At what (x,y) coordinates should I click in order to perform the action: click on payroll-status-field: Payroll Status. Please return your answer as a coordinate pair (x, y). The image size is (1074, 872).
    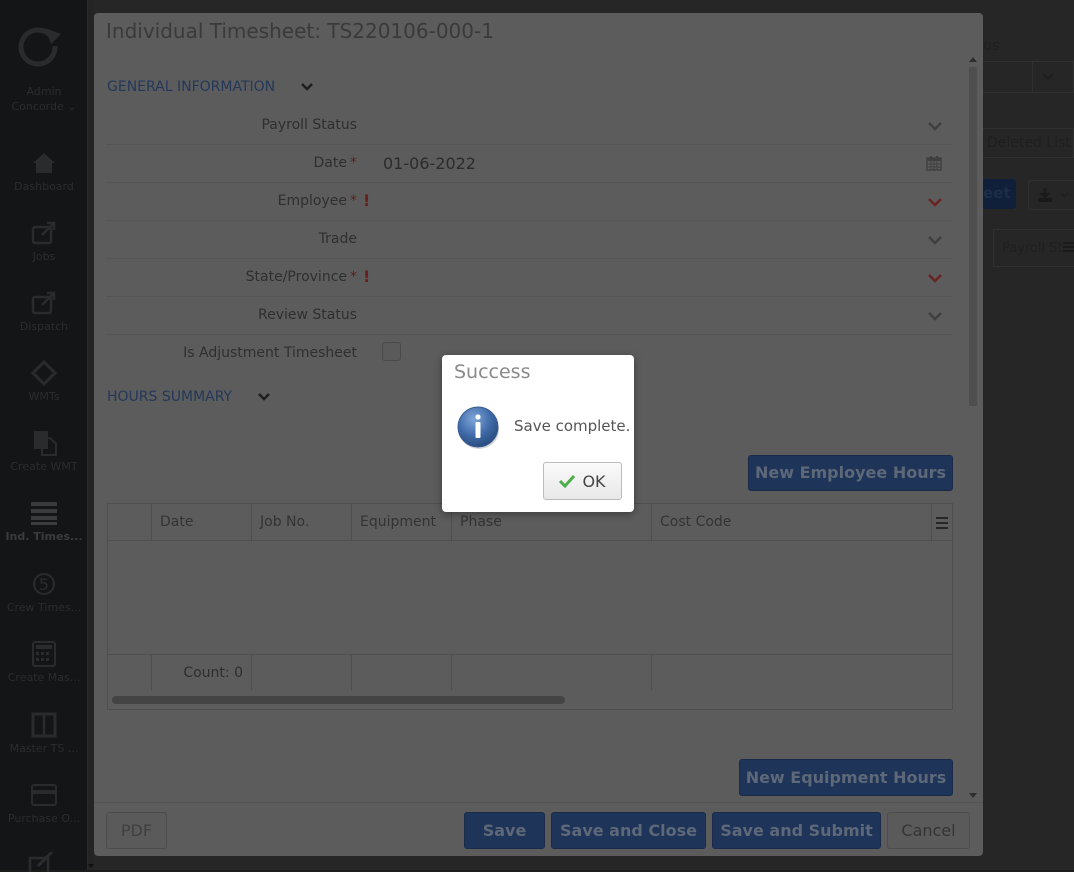
    Looking at the image, I should click on (529, 126).